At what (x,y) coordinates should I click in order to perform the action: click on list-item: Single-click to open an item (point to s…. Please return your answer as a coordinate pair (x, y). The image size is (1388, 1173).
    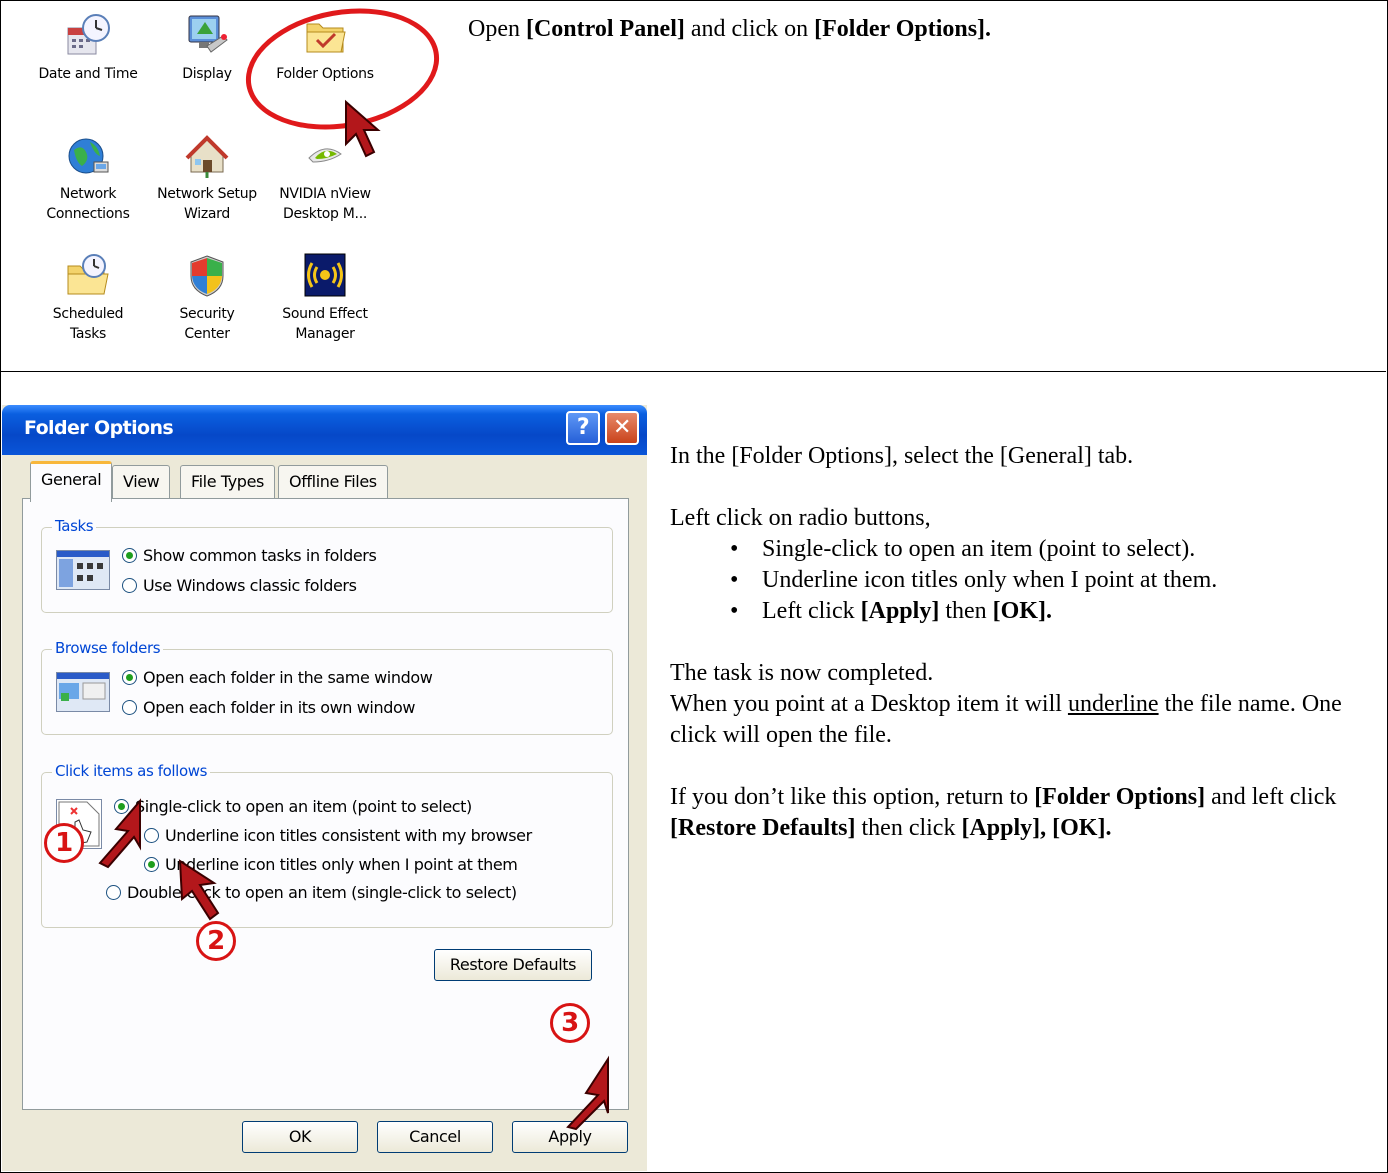
    Looking at the image, I should click on (1057, 549).